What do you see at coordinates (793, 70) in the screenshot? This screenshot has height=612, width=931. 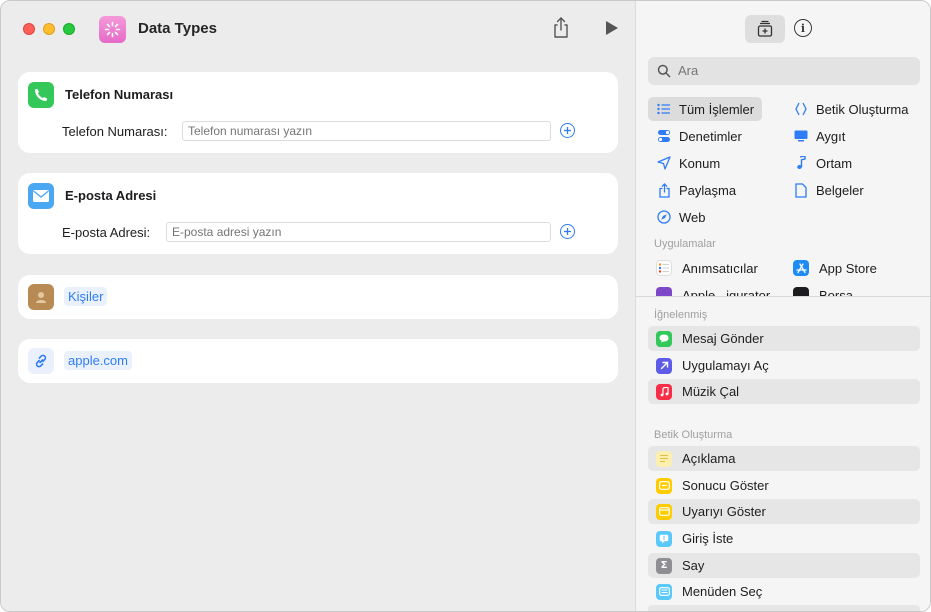 I see `search-input` at bounding box center [793, 70].